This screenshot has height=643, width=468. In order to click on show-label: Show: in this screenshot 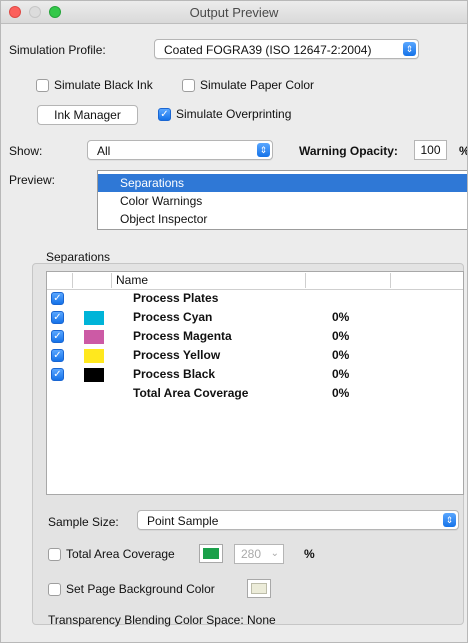, I will do `click(26, 151)`.